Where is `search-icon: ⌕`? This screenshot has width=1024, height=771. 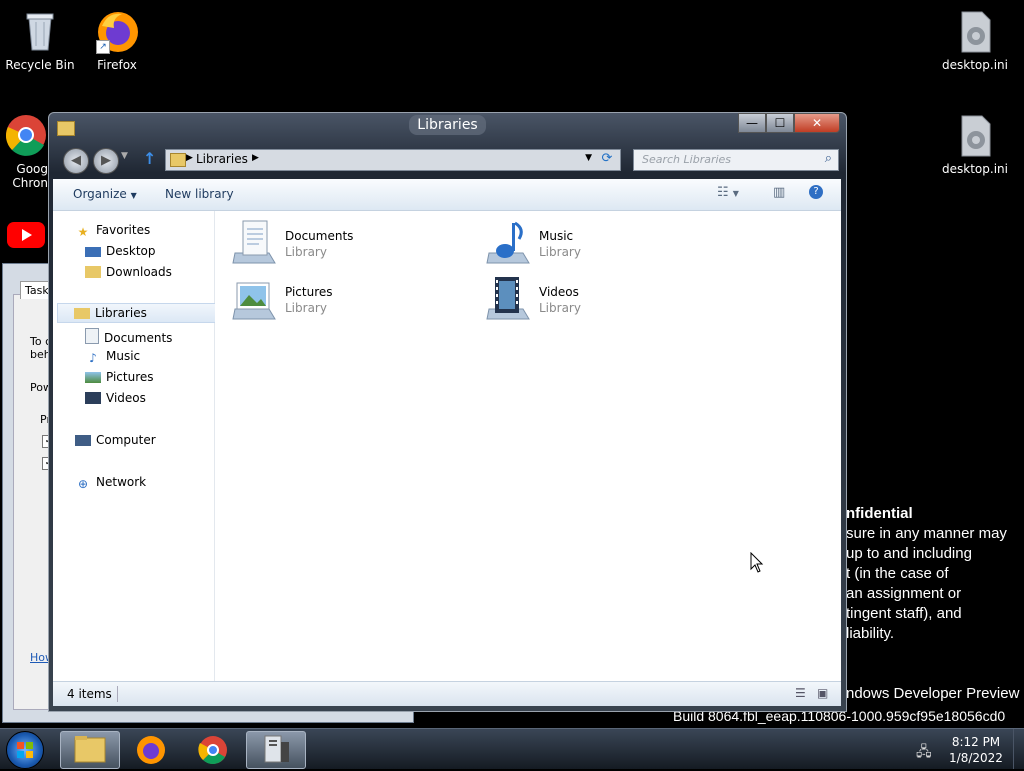 search-icon: ⌕ is located at coordinates (828, 158).